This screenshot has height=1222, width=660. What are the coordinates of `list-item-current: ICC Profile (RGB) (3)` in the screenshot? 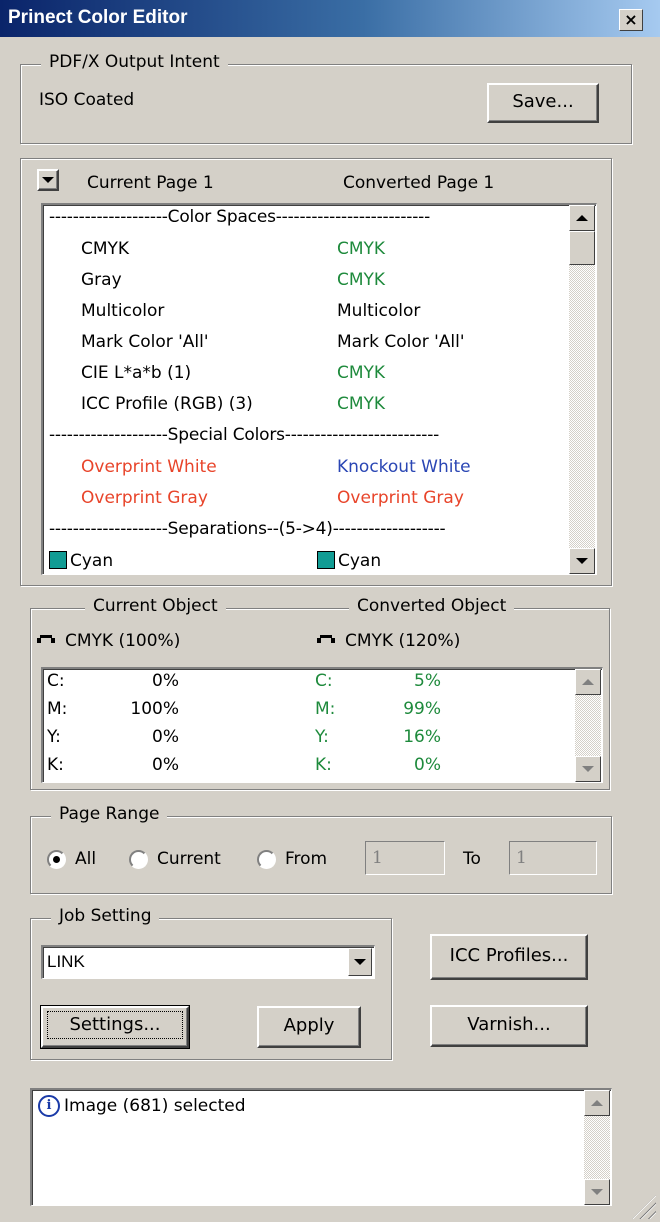 It's located at (167, 404).